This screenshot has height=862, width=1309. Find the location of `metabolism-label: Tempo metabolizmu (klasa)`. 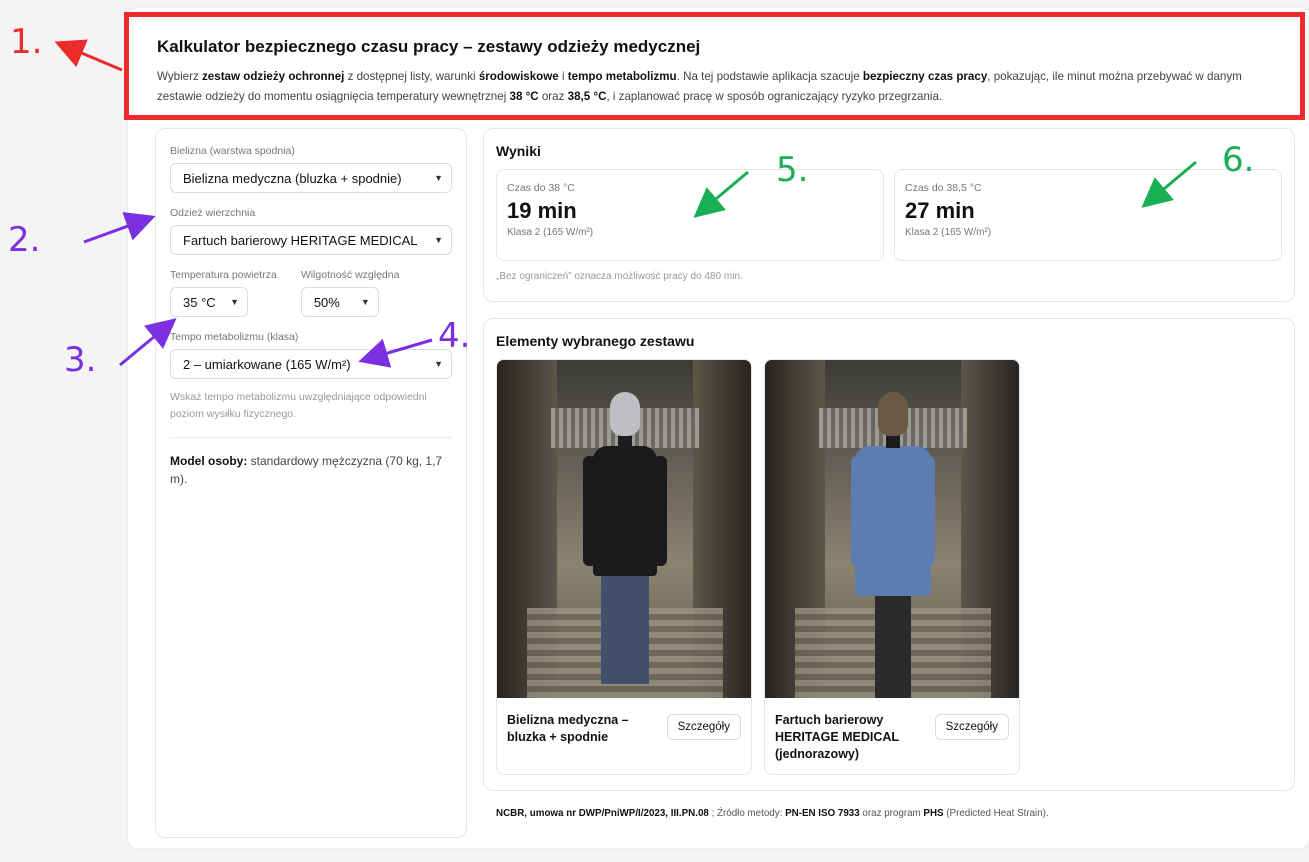

metabolism-label: Tempo metabolizmu (klasa) is located at coordinates (234, 337).